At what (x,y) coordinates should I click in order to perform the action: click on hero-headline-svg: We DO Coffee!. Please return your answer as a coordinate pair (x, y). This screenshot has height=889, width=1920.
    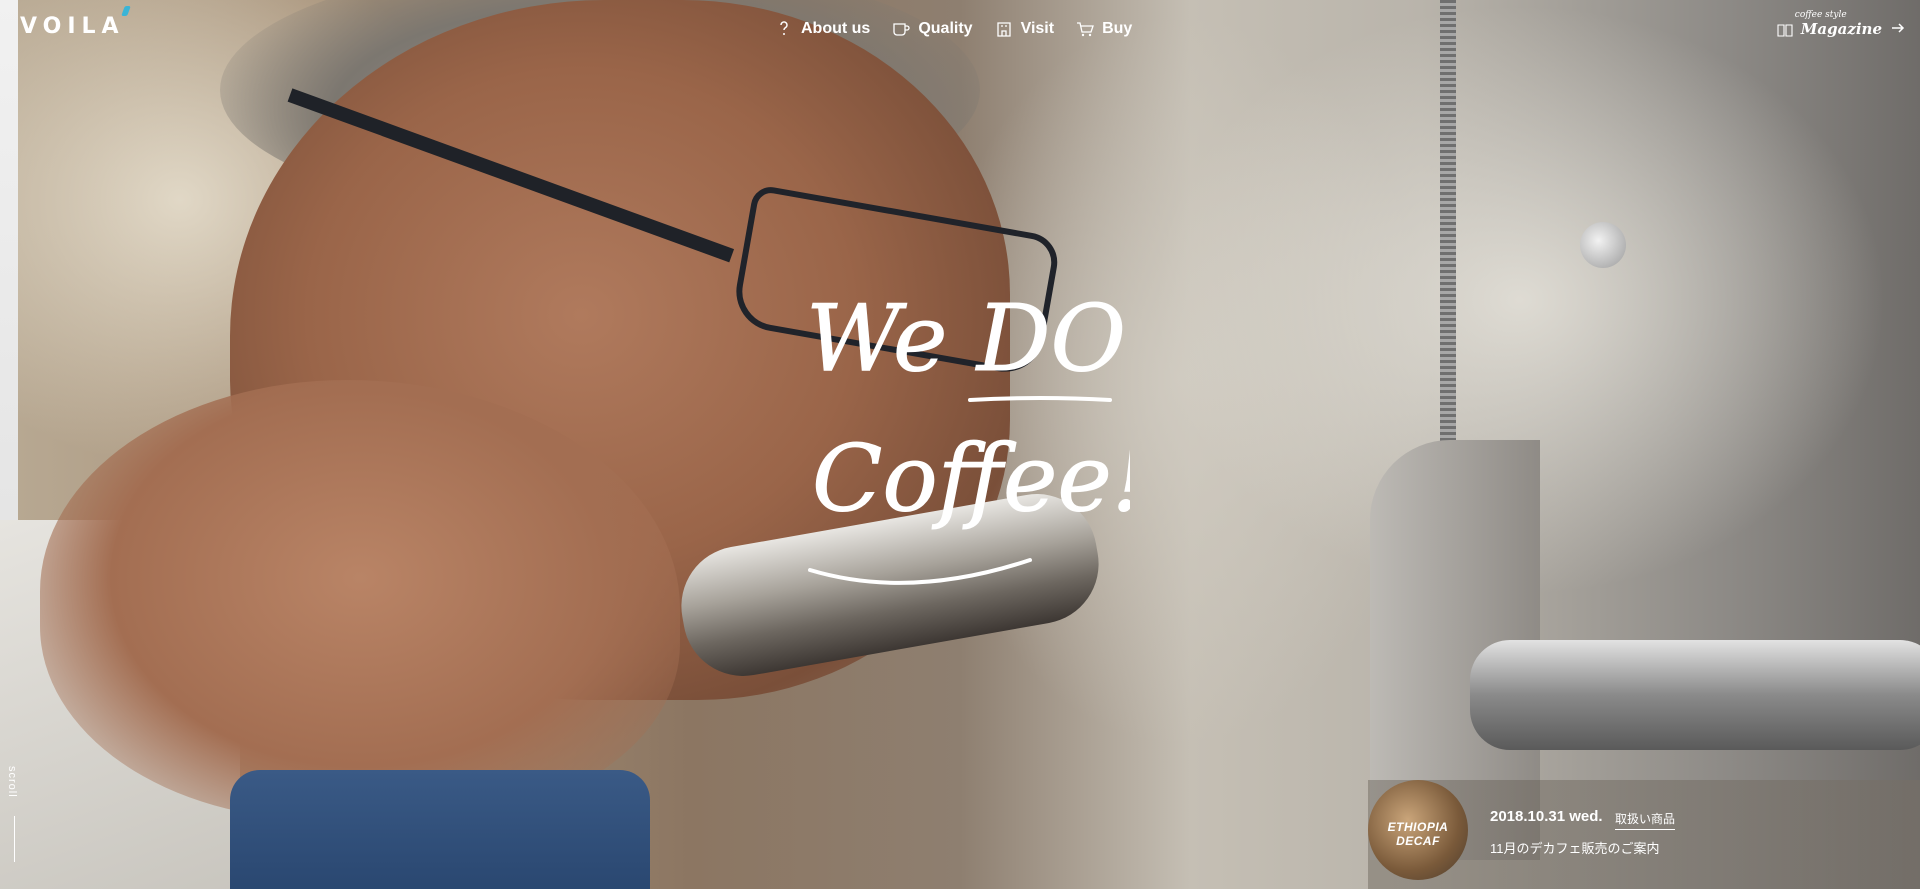
    Looking at the image, I should click on (977, 435).